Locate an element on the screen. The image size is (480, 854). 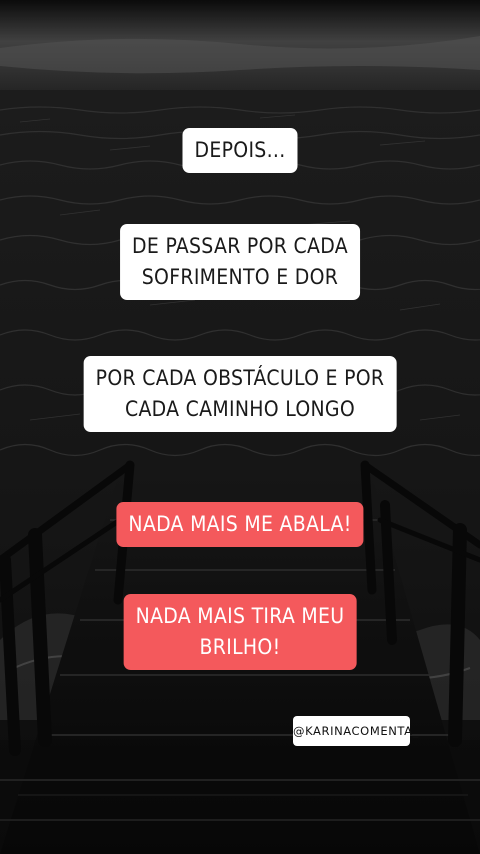
caption-line: CADA CAMINHO LONGO is located at coordinates (240, 409).